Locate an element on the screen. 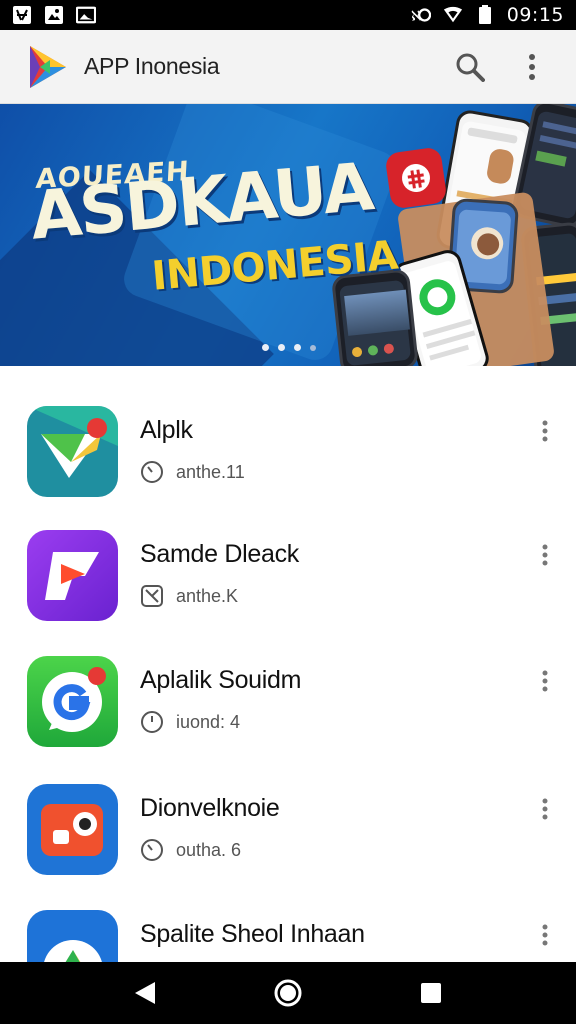 The width and height of the screenshot is (576, 1024). app-meta-text: anthe.11 is located at coordinates (210, 471).